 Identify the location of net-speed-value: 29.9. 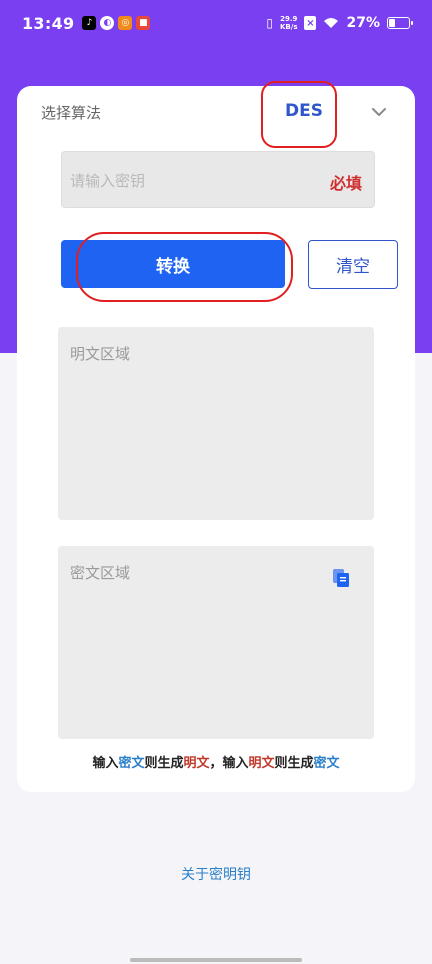
(289, 19).